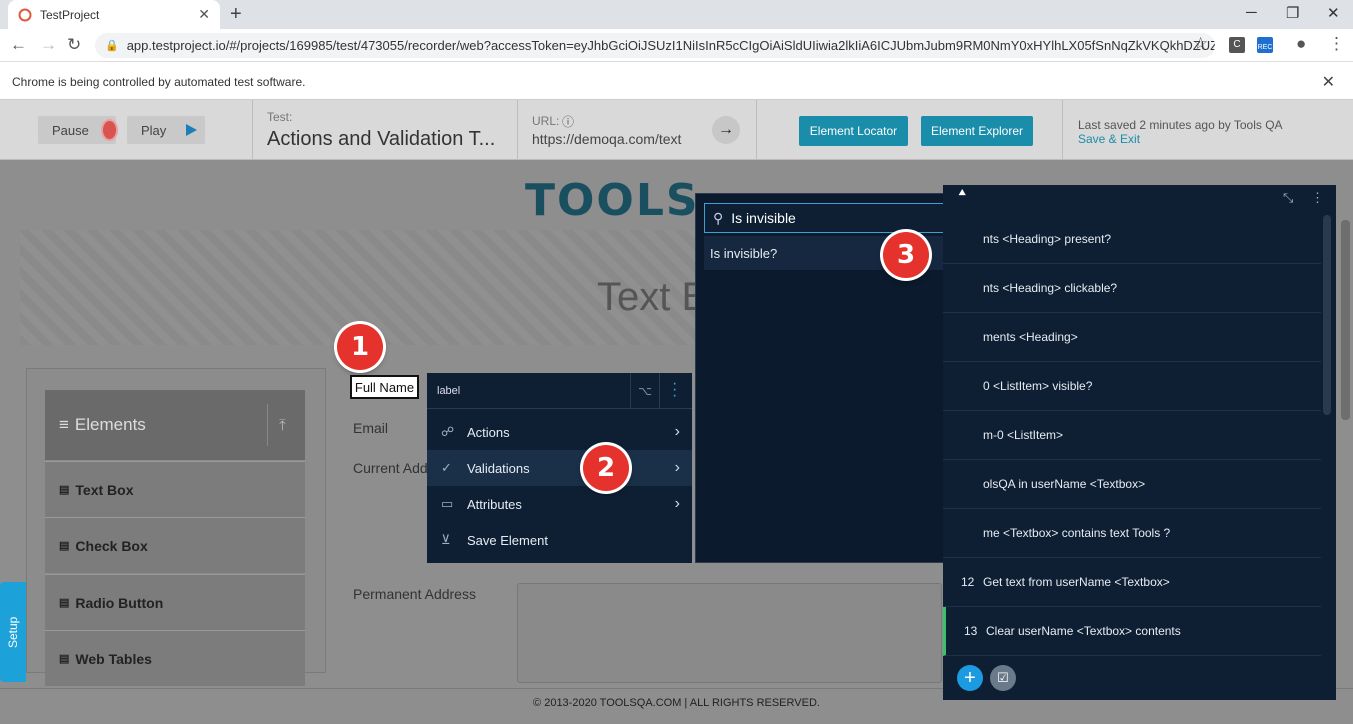 The image size is (1353, 724). Describe the element at coordinates (606, 468) in the screenshot. I see `annotation-badge-2: 2` at that location.